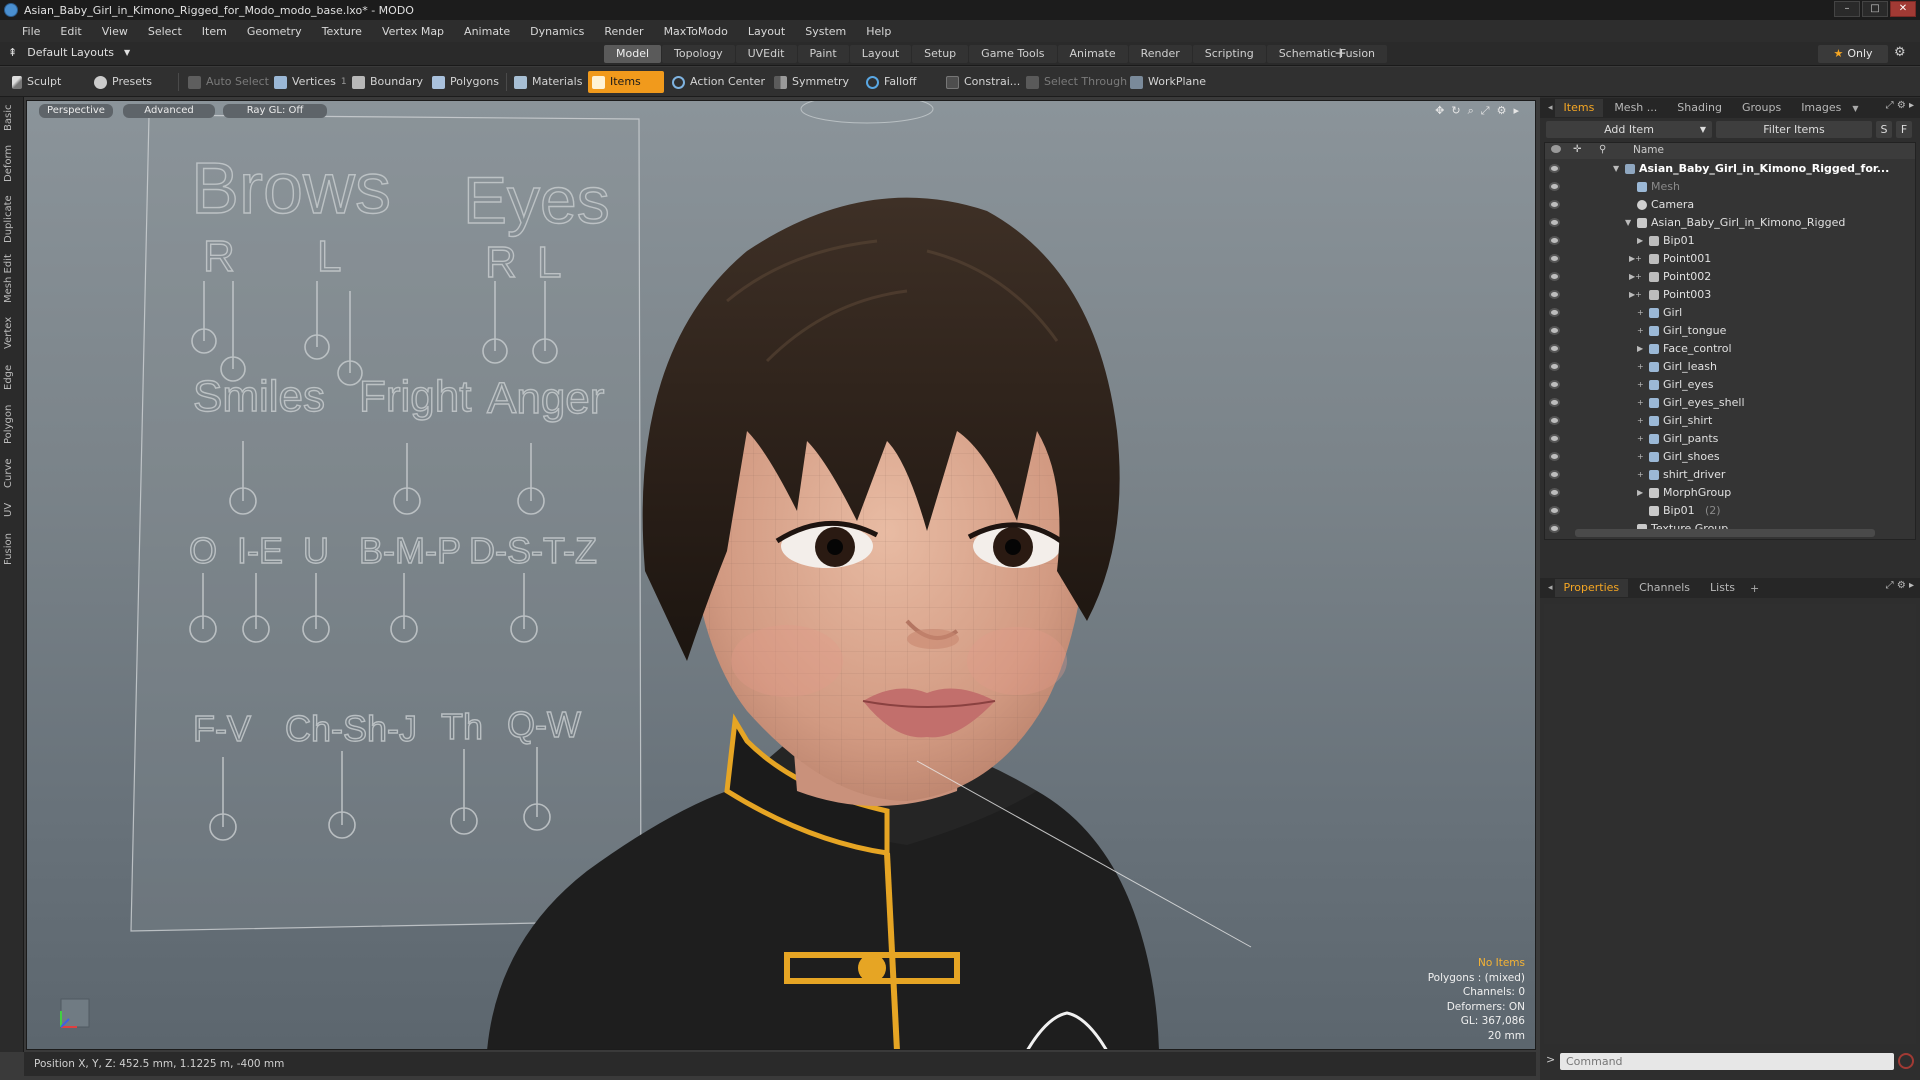 The image size is (1920, 1080). Describe the element at coordinates (1821, 108) in the screenshot. I see `tab-images: Images` at that location.